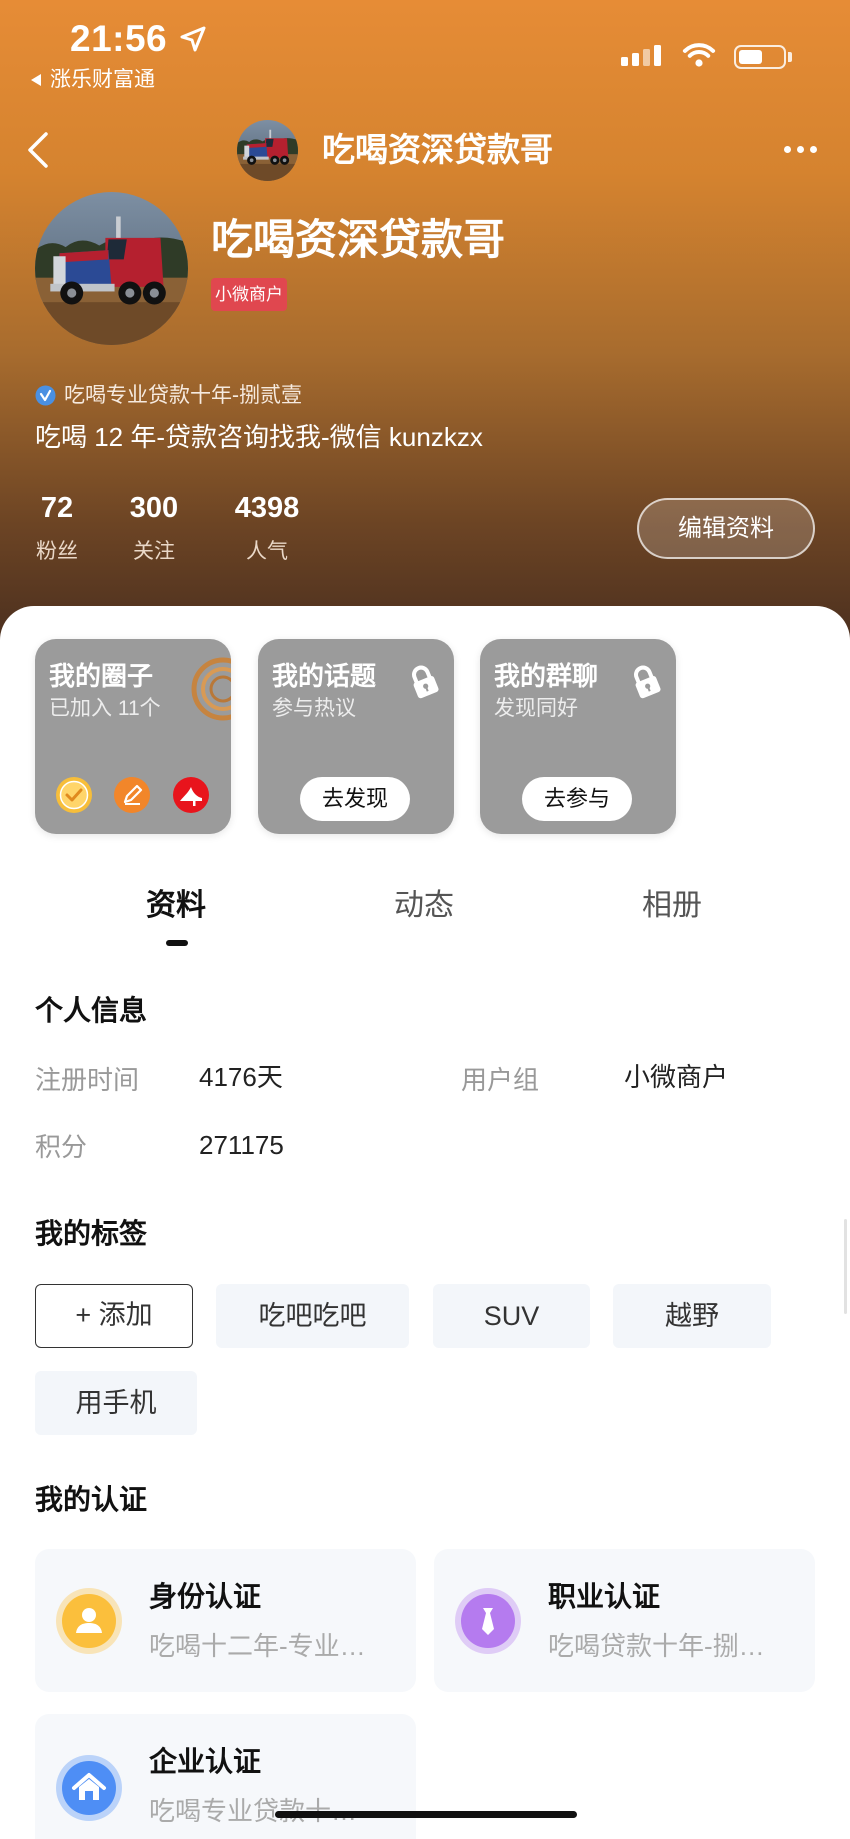 Image resolution: width=850 pixels, height=1839 pixels. What do you see at coordinates (437, 149) in the screenshot?
I see `nav-title: 吃喝资深贷款哥` at bounding box center [437, 149].